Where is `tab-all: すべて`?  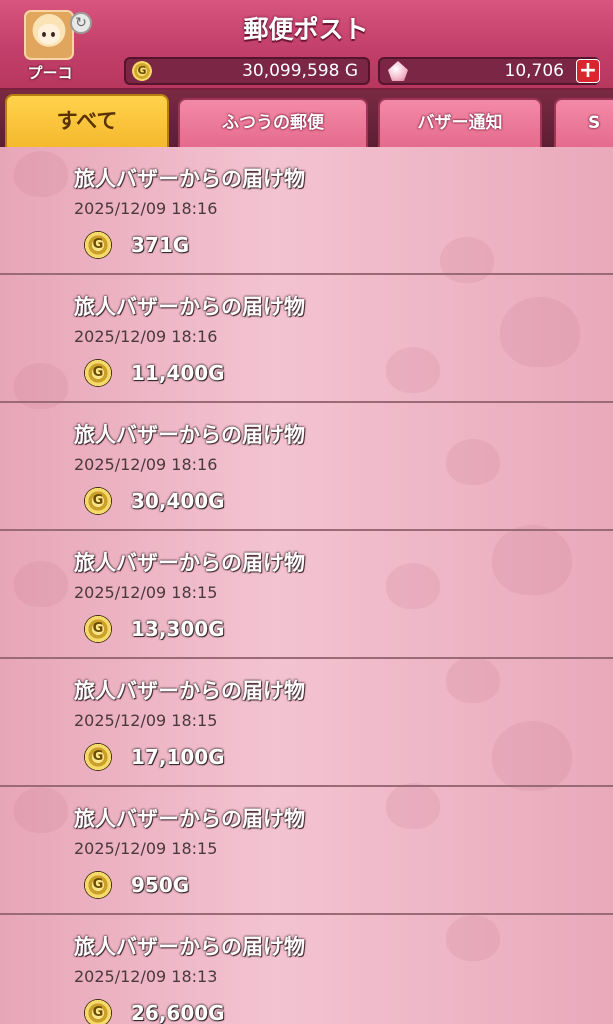 tab-all: すべて is located at coordinates (87, 121).